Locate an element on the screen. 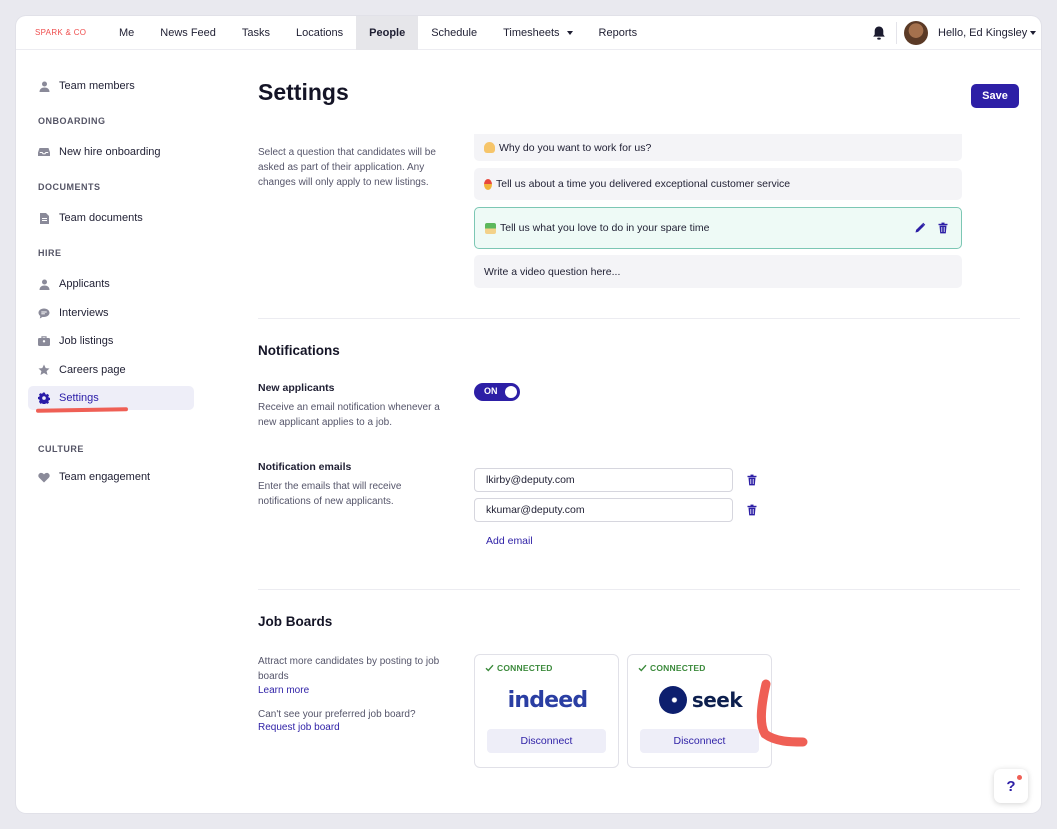 Image resolution: width=1057 pixels, height=829 pixels. seek-wordmark: seek is located at coordinates (717, 700).